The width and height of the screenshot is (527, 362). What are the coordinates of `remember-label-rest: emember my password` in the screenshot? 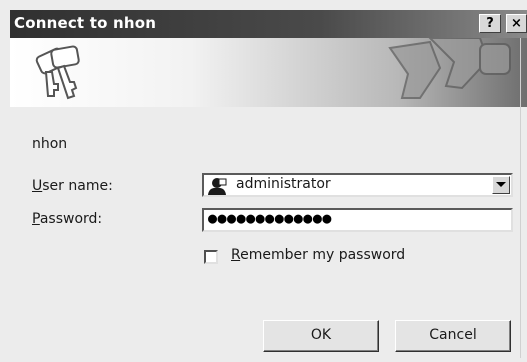 It's located at (323, 255).